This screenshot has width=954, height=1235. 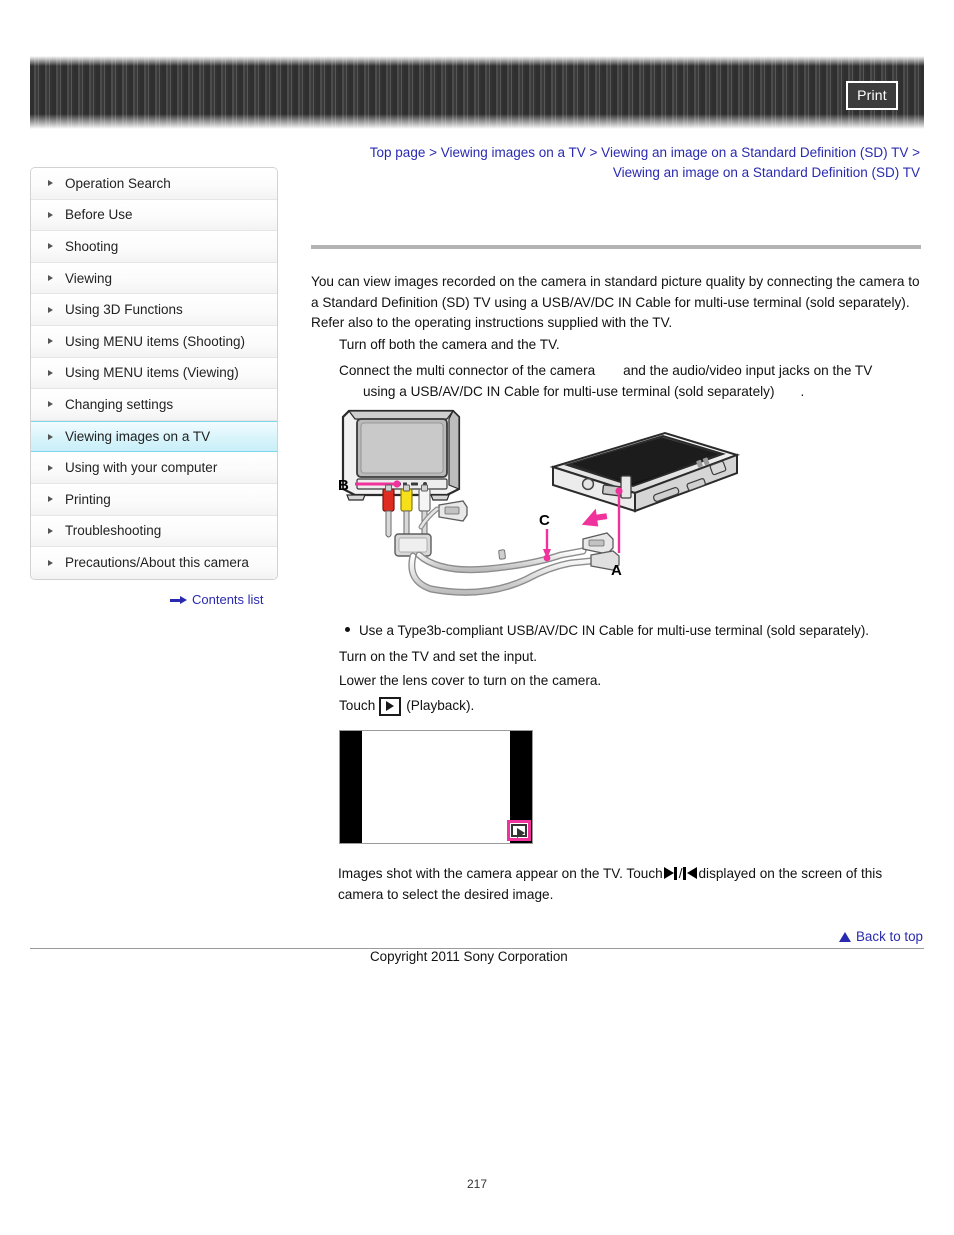 I want to click on sidebar-item-label: Operation Search, so click(x=118, y=183).